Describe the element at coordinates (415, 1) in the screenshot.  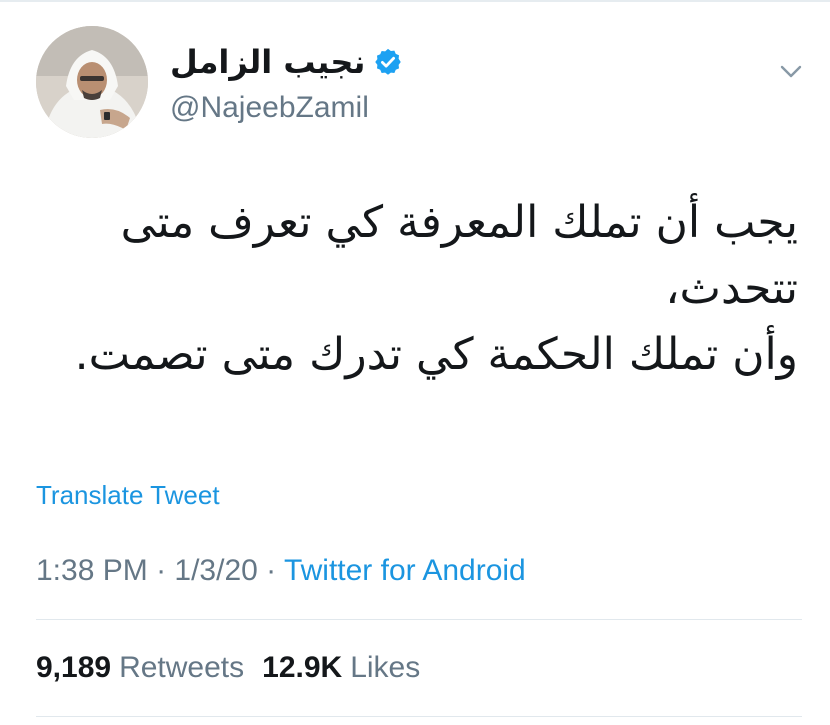
I see `top-divider` at that location.